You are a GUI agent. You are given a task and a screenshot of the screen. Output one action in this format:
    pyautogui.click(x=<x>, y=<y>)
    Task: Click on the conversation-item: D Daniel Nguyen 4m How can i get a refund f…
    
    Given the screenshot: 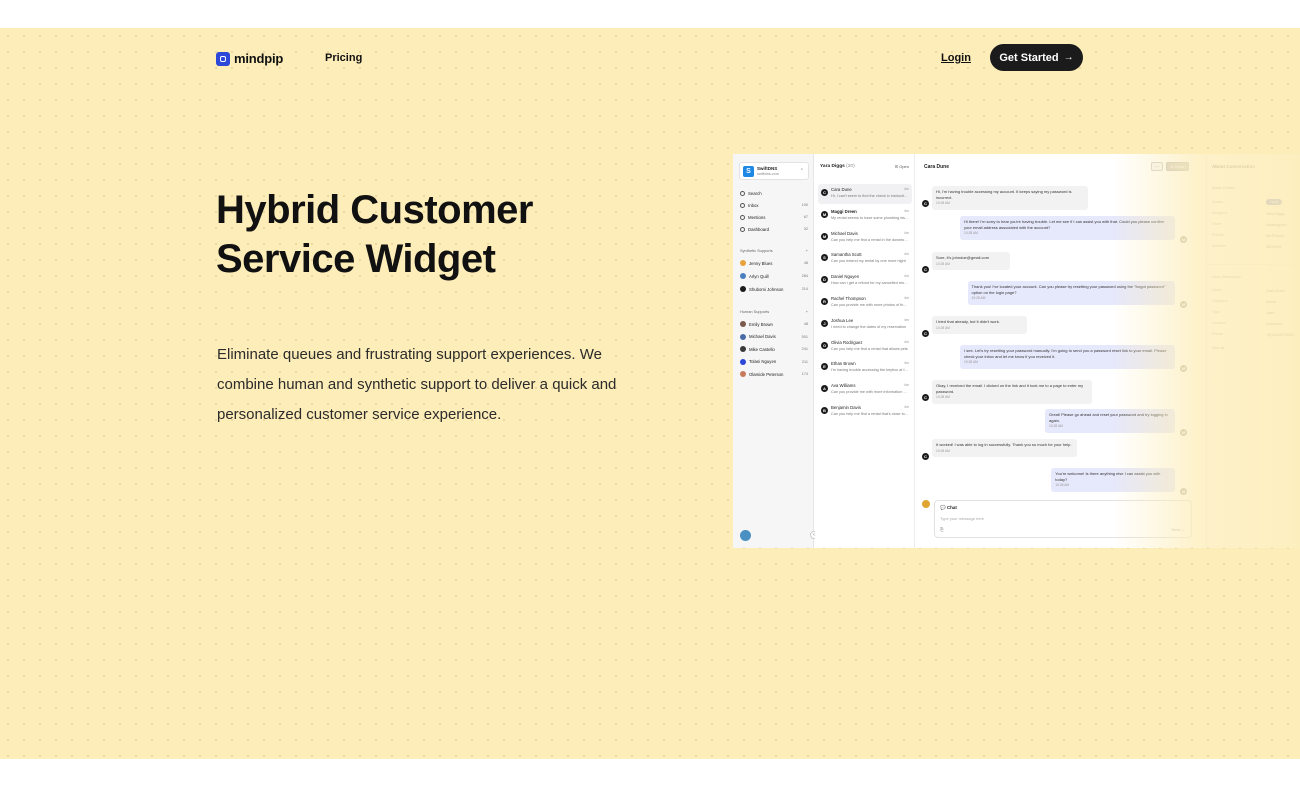 What is the action you would take?
    pyautogui.click(x=865, y=281)
    